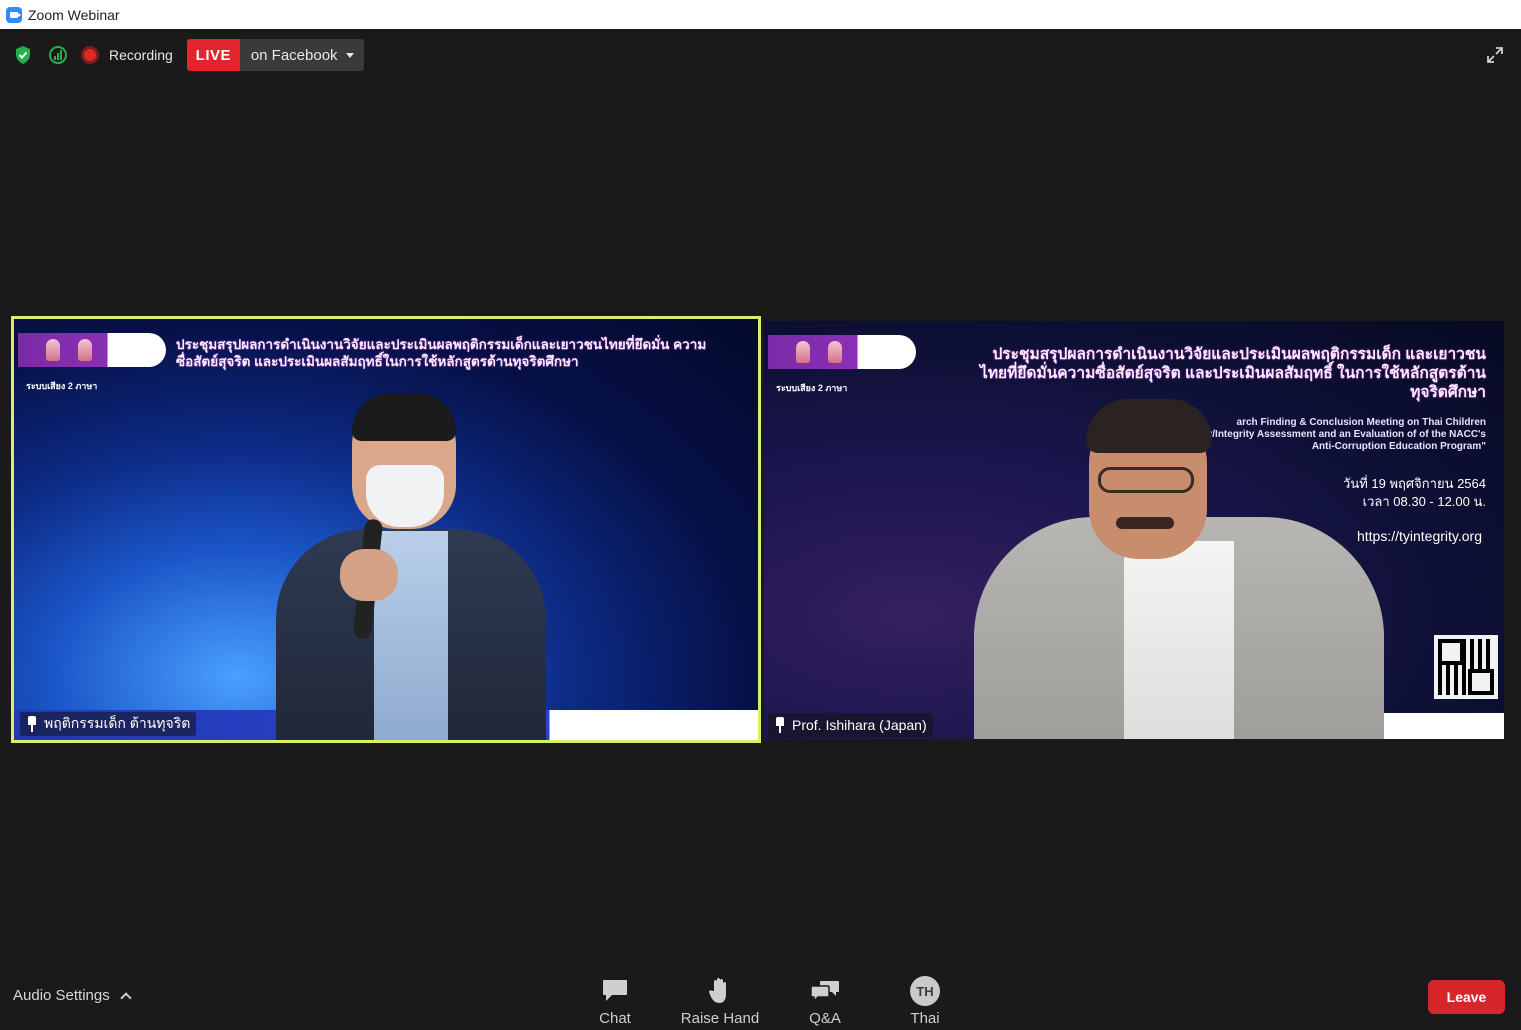 The height and width of the screenshot is (1030, 1521). I want to click on live-badge: LIVE, so click(213, 55).